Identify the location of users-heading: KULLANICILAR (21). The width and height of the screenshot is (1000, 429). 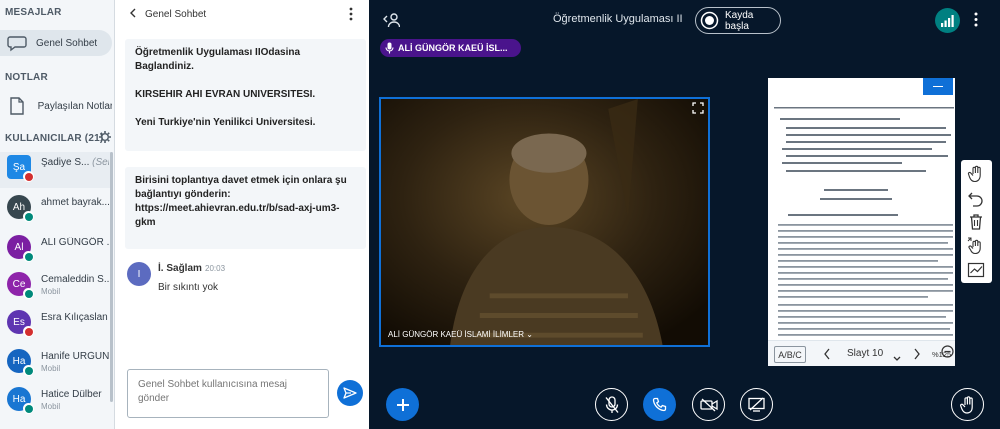
(54, 138).